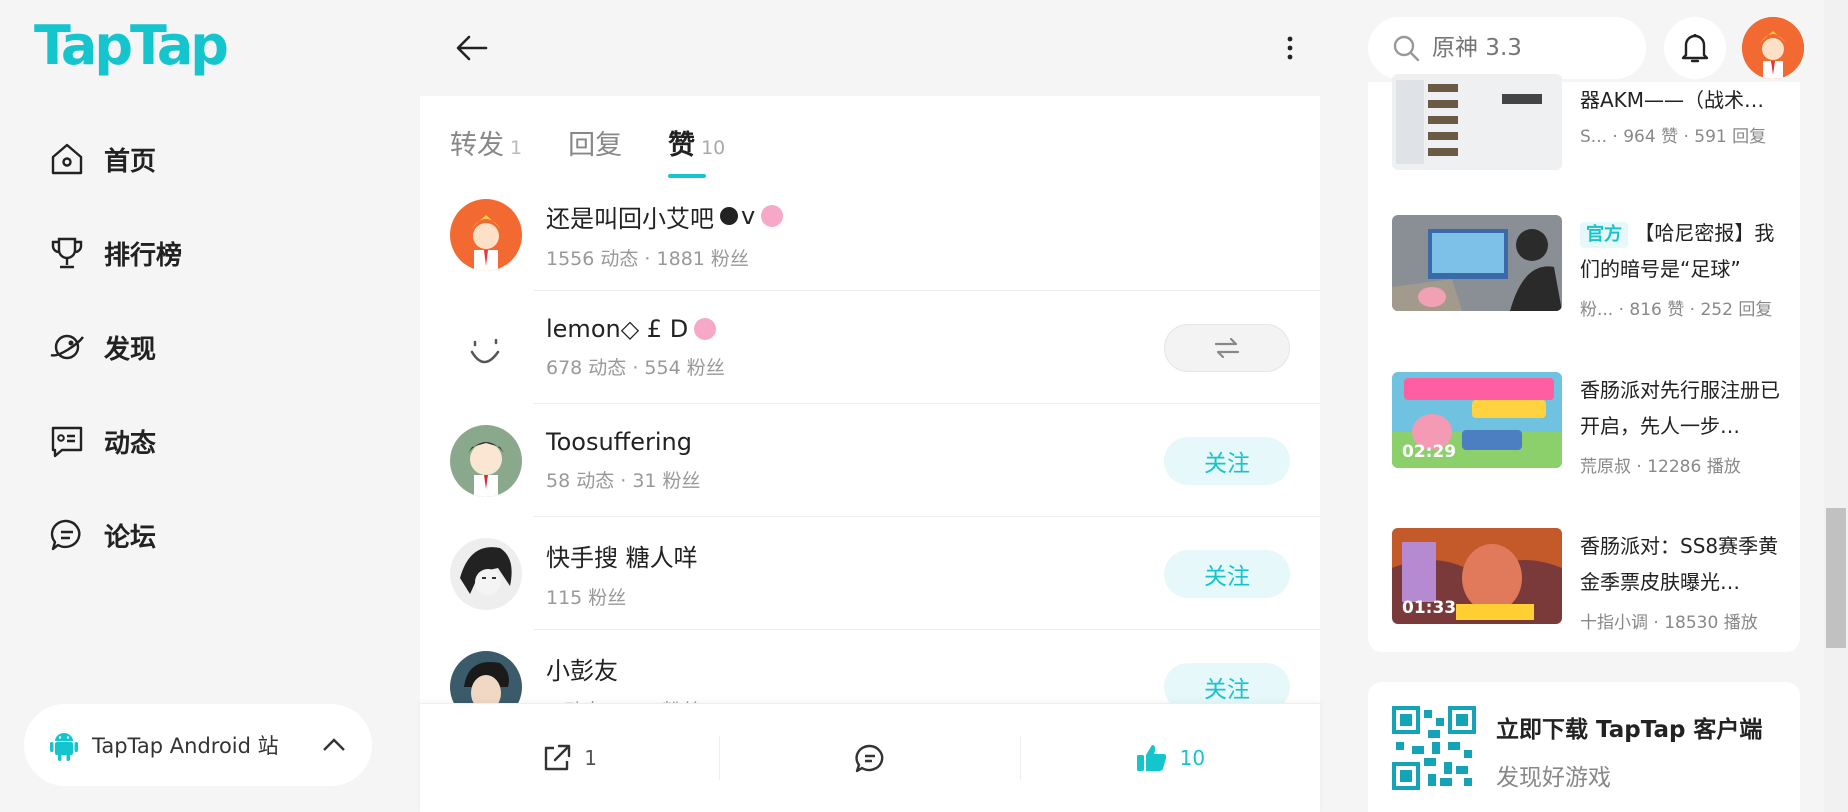 Image resolution: width=1848 pixels, height=812 pixels. Describe the element at coordinates (582, 668) in the screenshot. I see `user-name: 小彭友` at that location.